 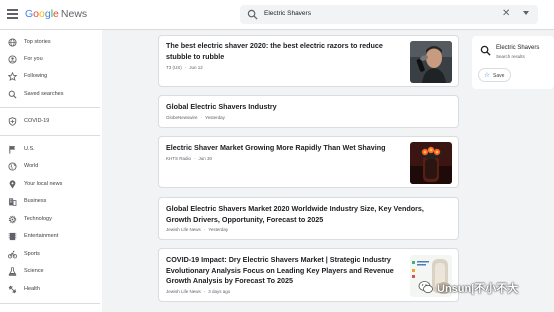 I want to click on article-meta: Jewish Life News · Yesterday, so click(x=197, y=229).